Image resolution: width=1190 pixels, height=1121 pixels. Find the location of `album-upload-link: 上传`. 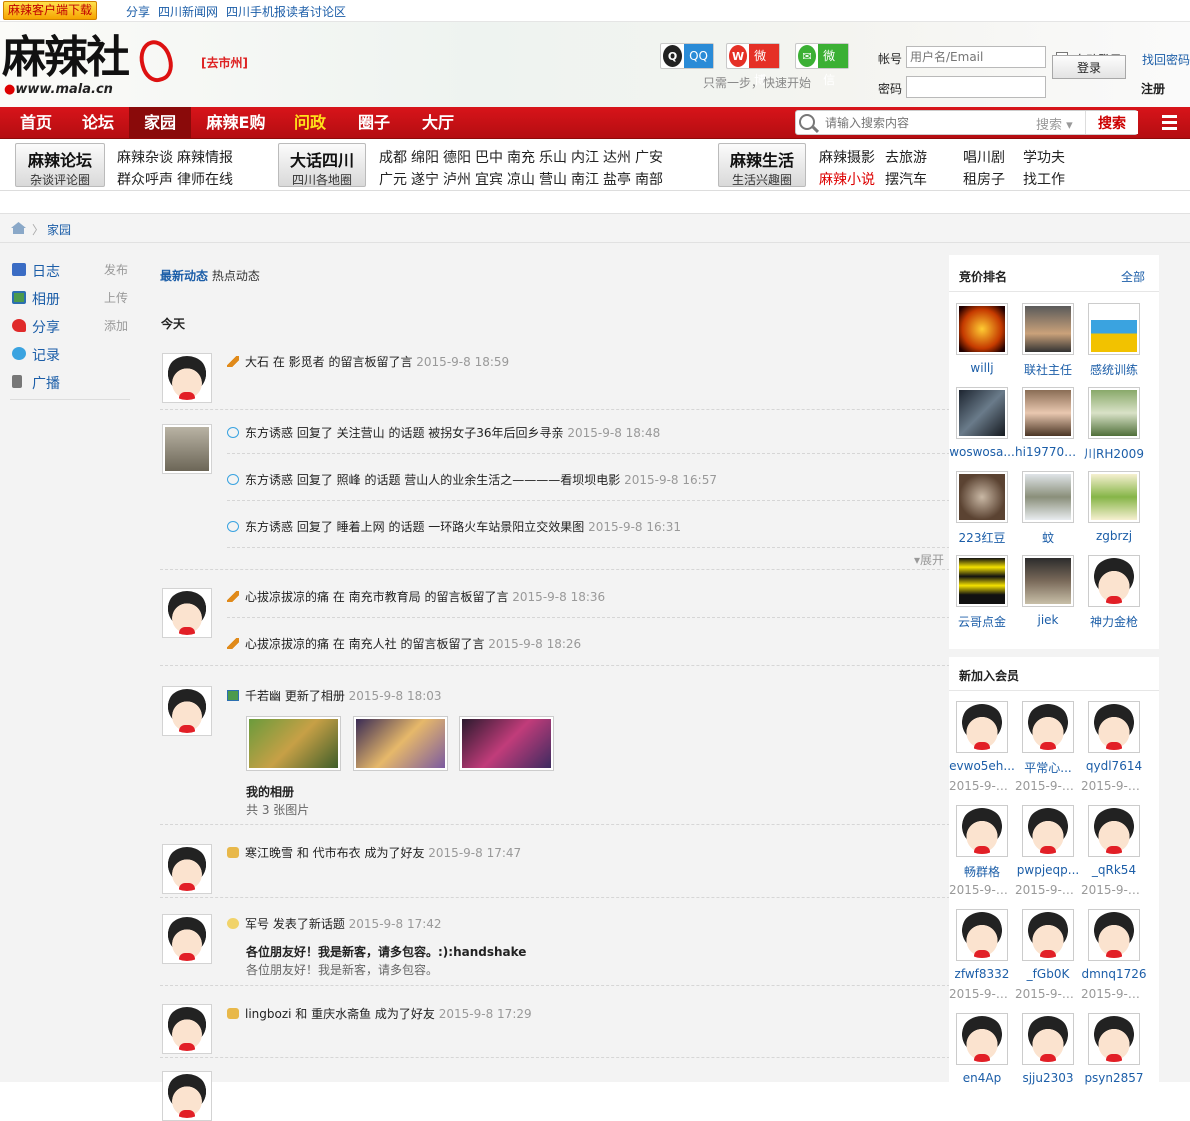

album-upload-link: 上传 is located at coordinates (116, 297).